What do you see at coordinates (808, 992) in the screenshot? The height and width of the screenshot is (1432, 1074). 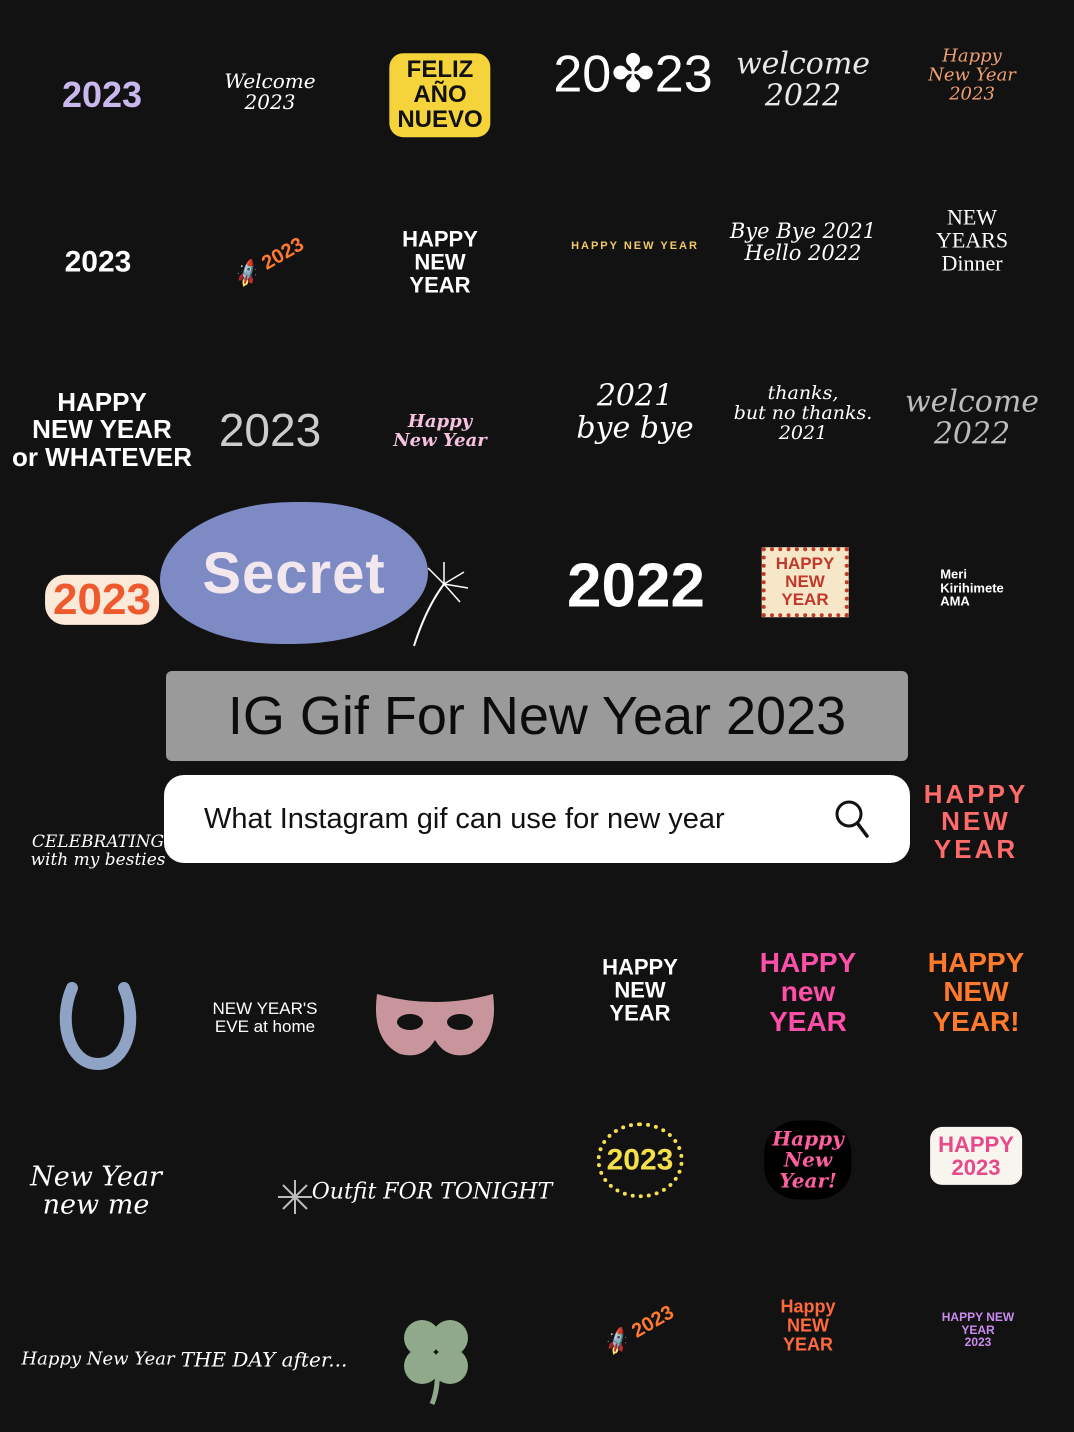 I see `sticker: HAPPY new YEAR` at bounding box center [808, 992].